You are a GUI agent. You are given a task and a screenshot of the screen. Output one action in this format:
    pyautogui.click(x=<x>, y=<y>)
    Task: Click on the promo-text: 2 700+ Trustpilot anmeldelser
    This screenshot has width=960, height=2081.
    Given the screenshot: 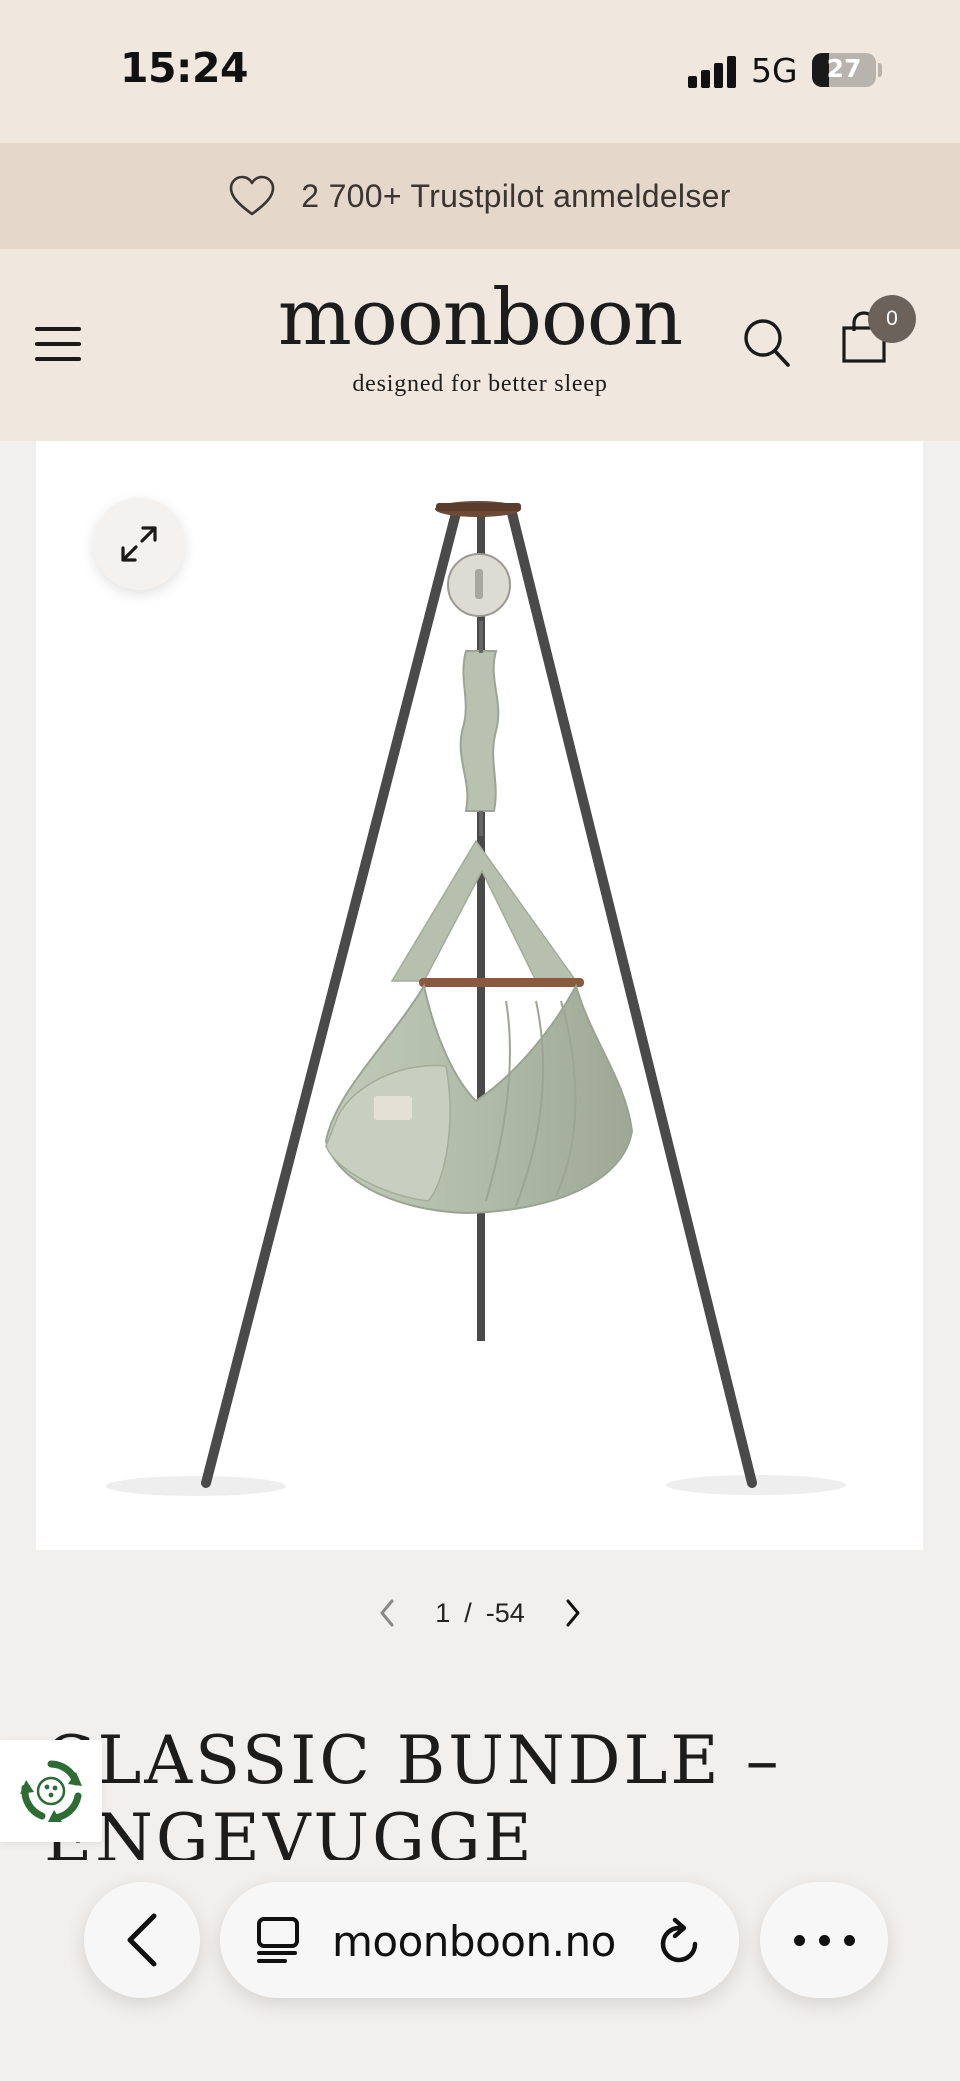 What is the action you would take?
    pyautogui.click(x=516, y=195)
    